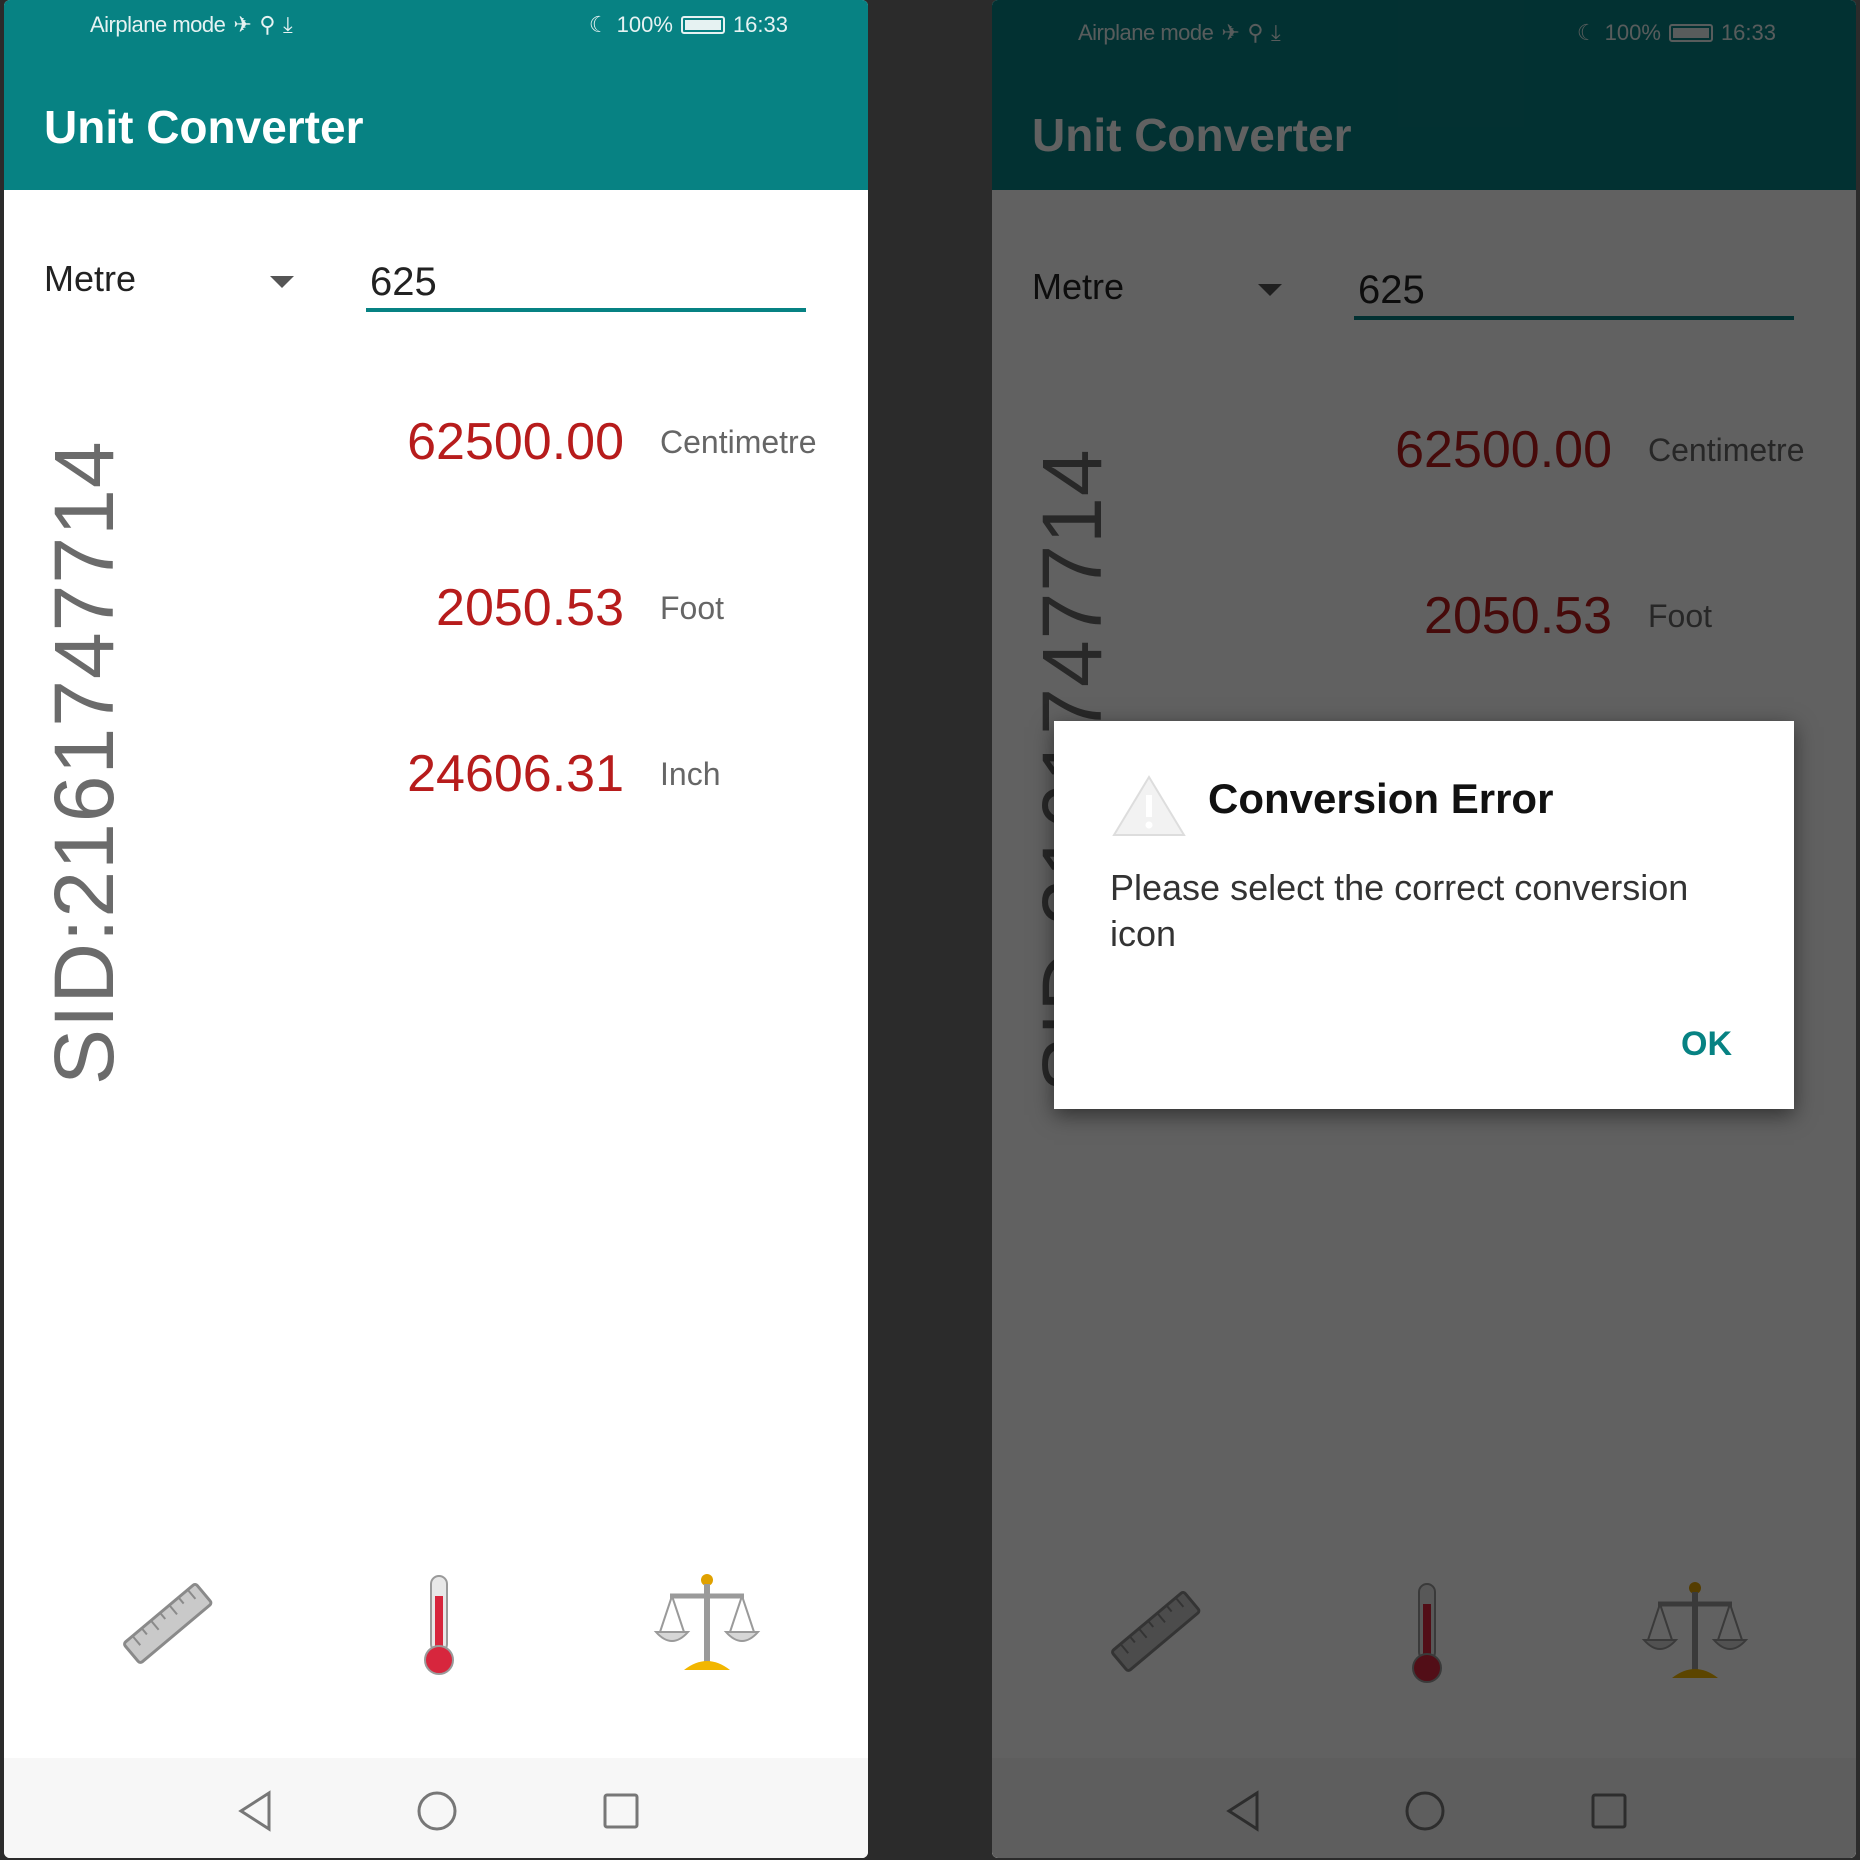 Image resolution: width=1860 pixels, height=1860 pixels. What do you see at coordinates (169, 283) in the screenshot?
I see `unit-dropdown: Metre` at bounding box center [169, 283].